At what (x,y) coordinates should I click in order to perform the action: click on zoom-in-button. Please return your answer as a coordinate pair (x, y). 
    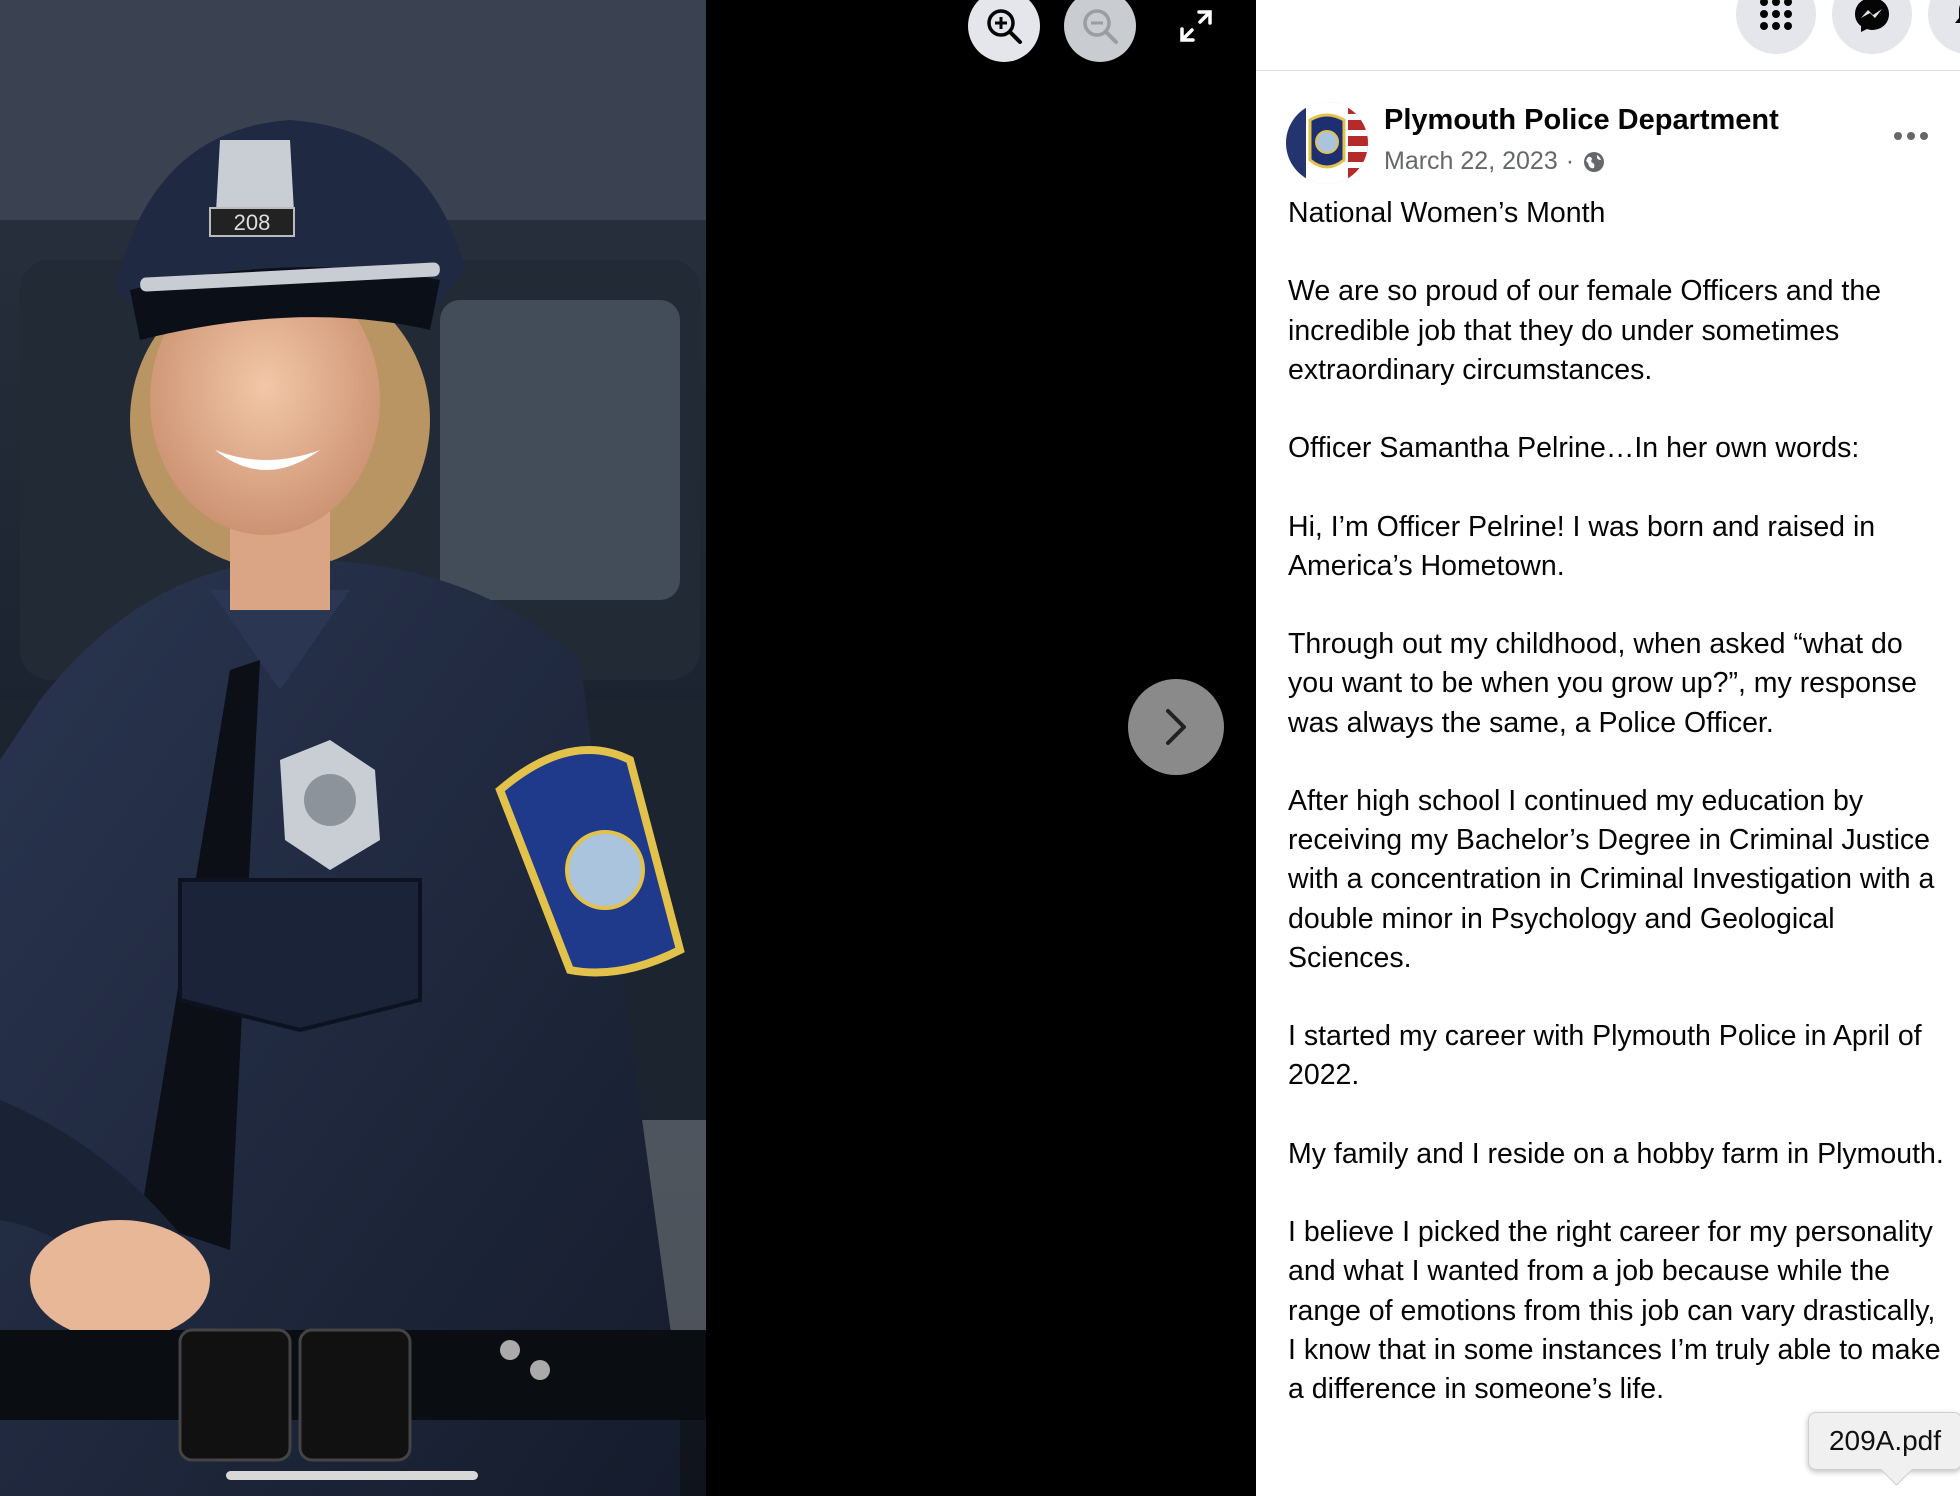
    Looking at the image, I should click on (1004, 31).